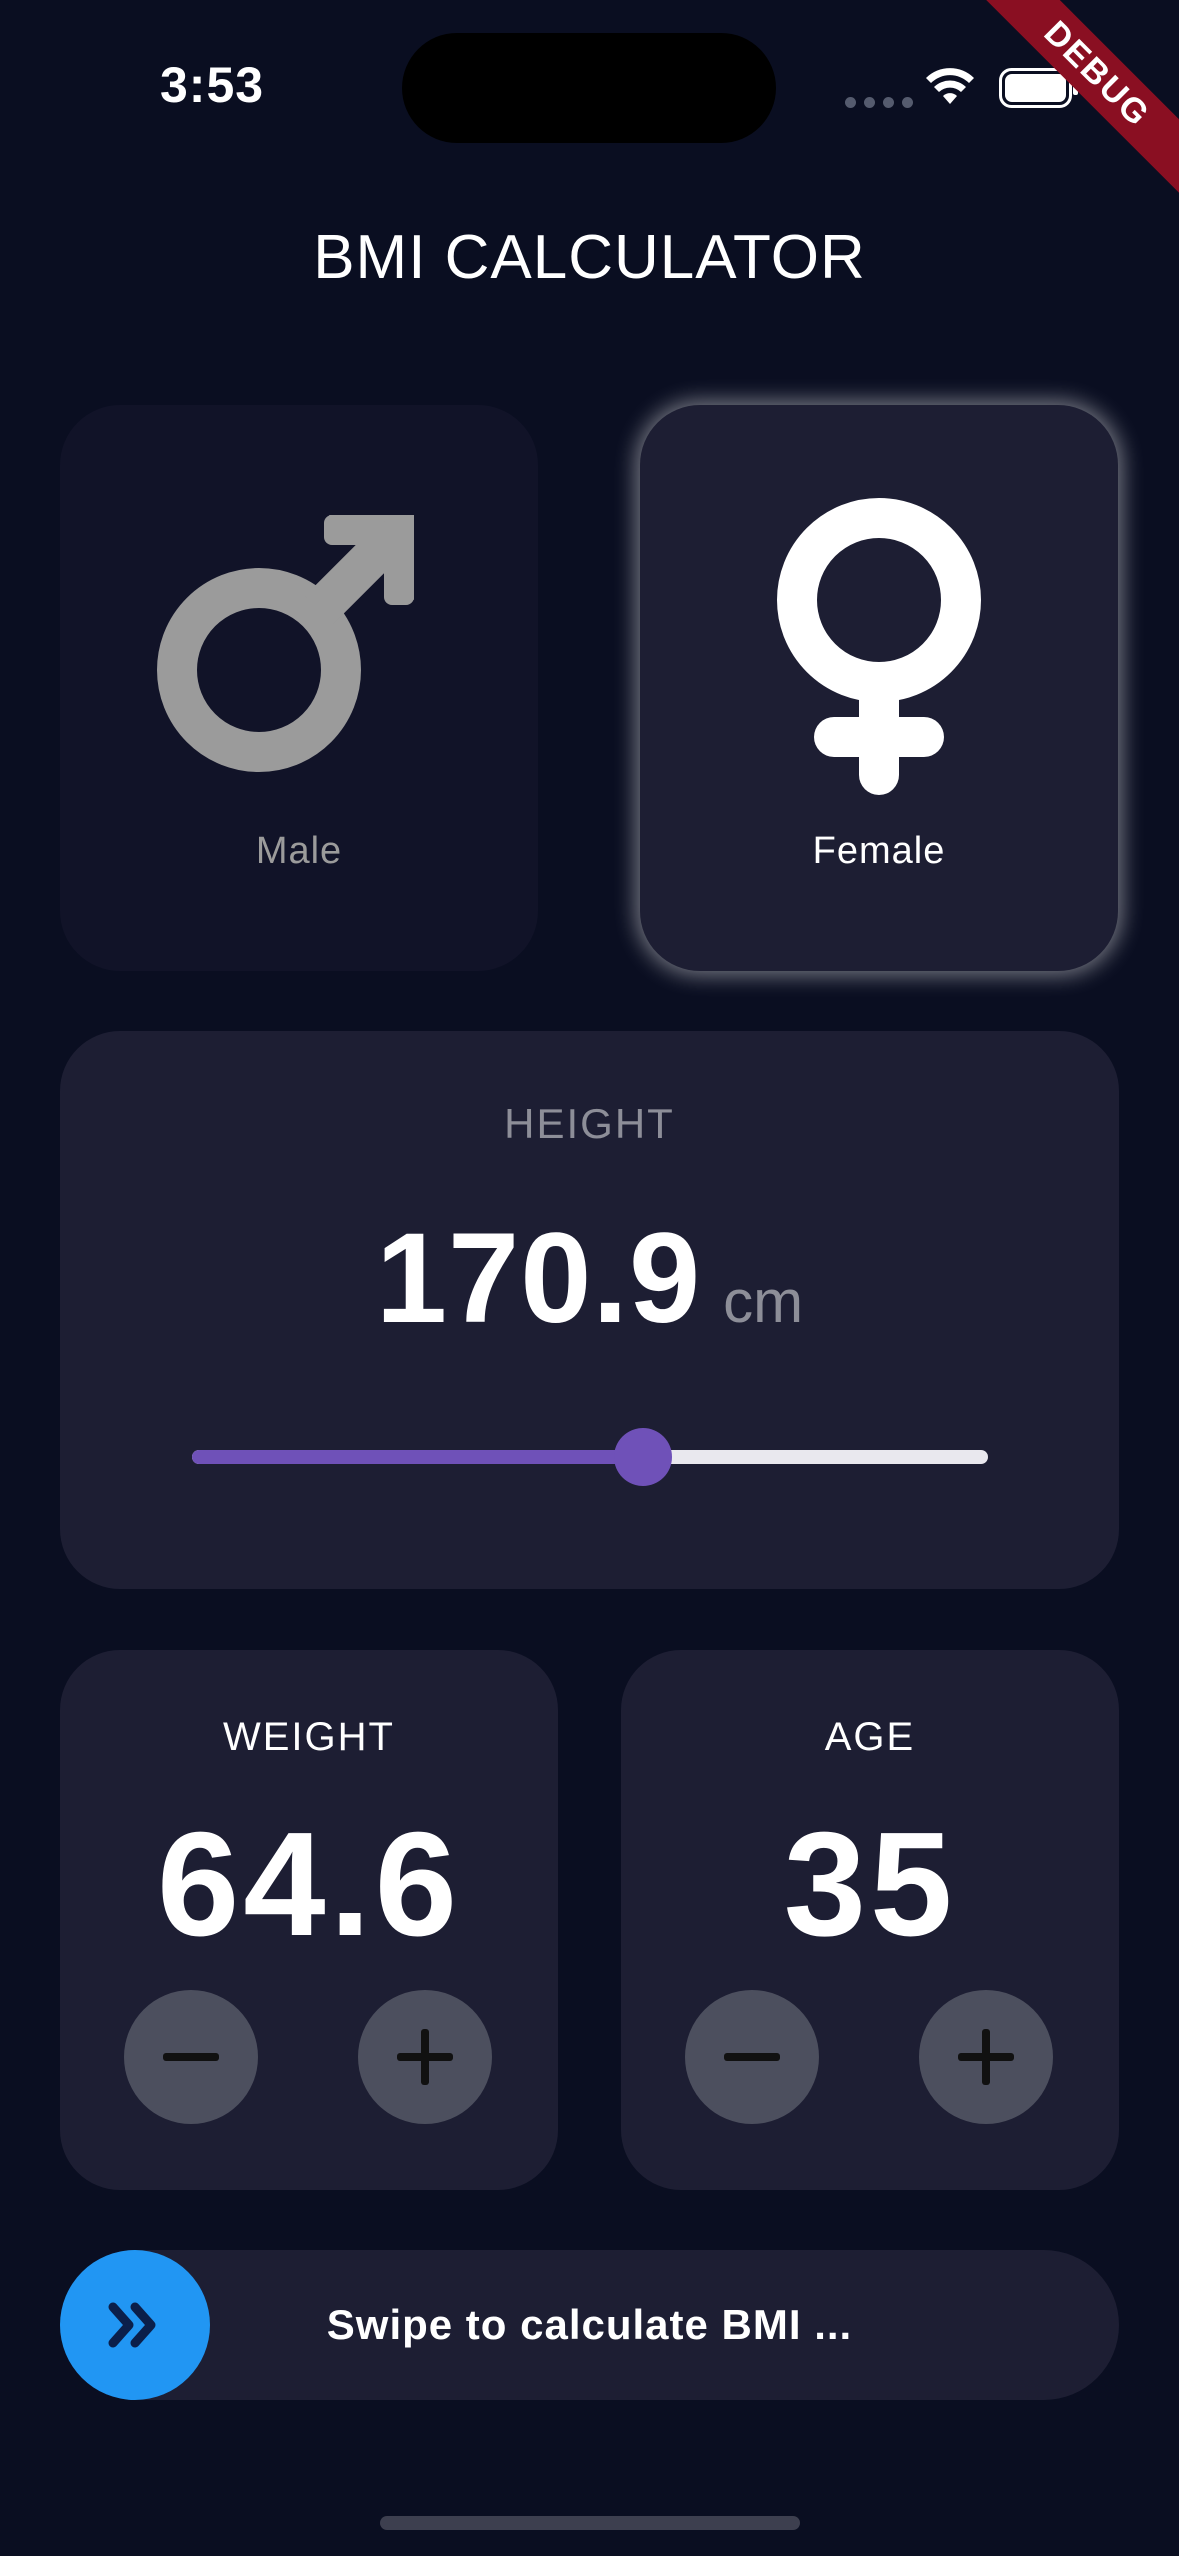 The image size is (1179, 2556). What do you see at coordinates (299, 650) in the screenshot?
I see `male-symbol-icon` at bounding box center [299, 650].